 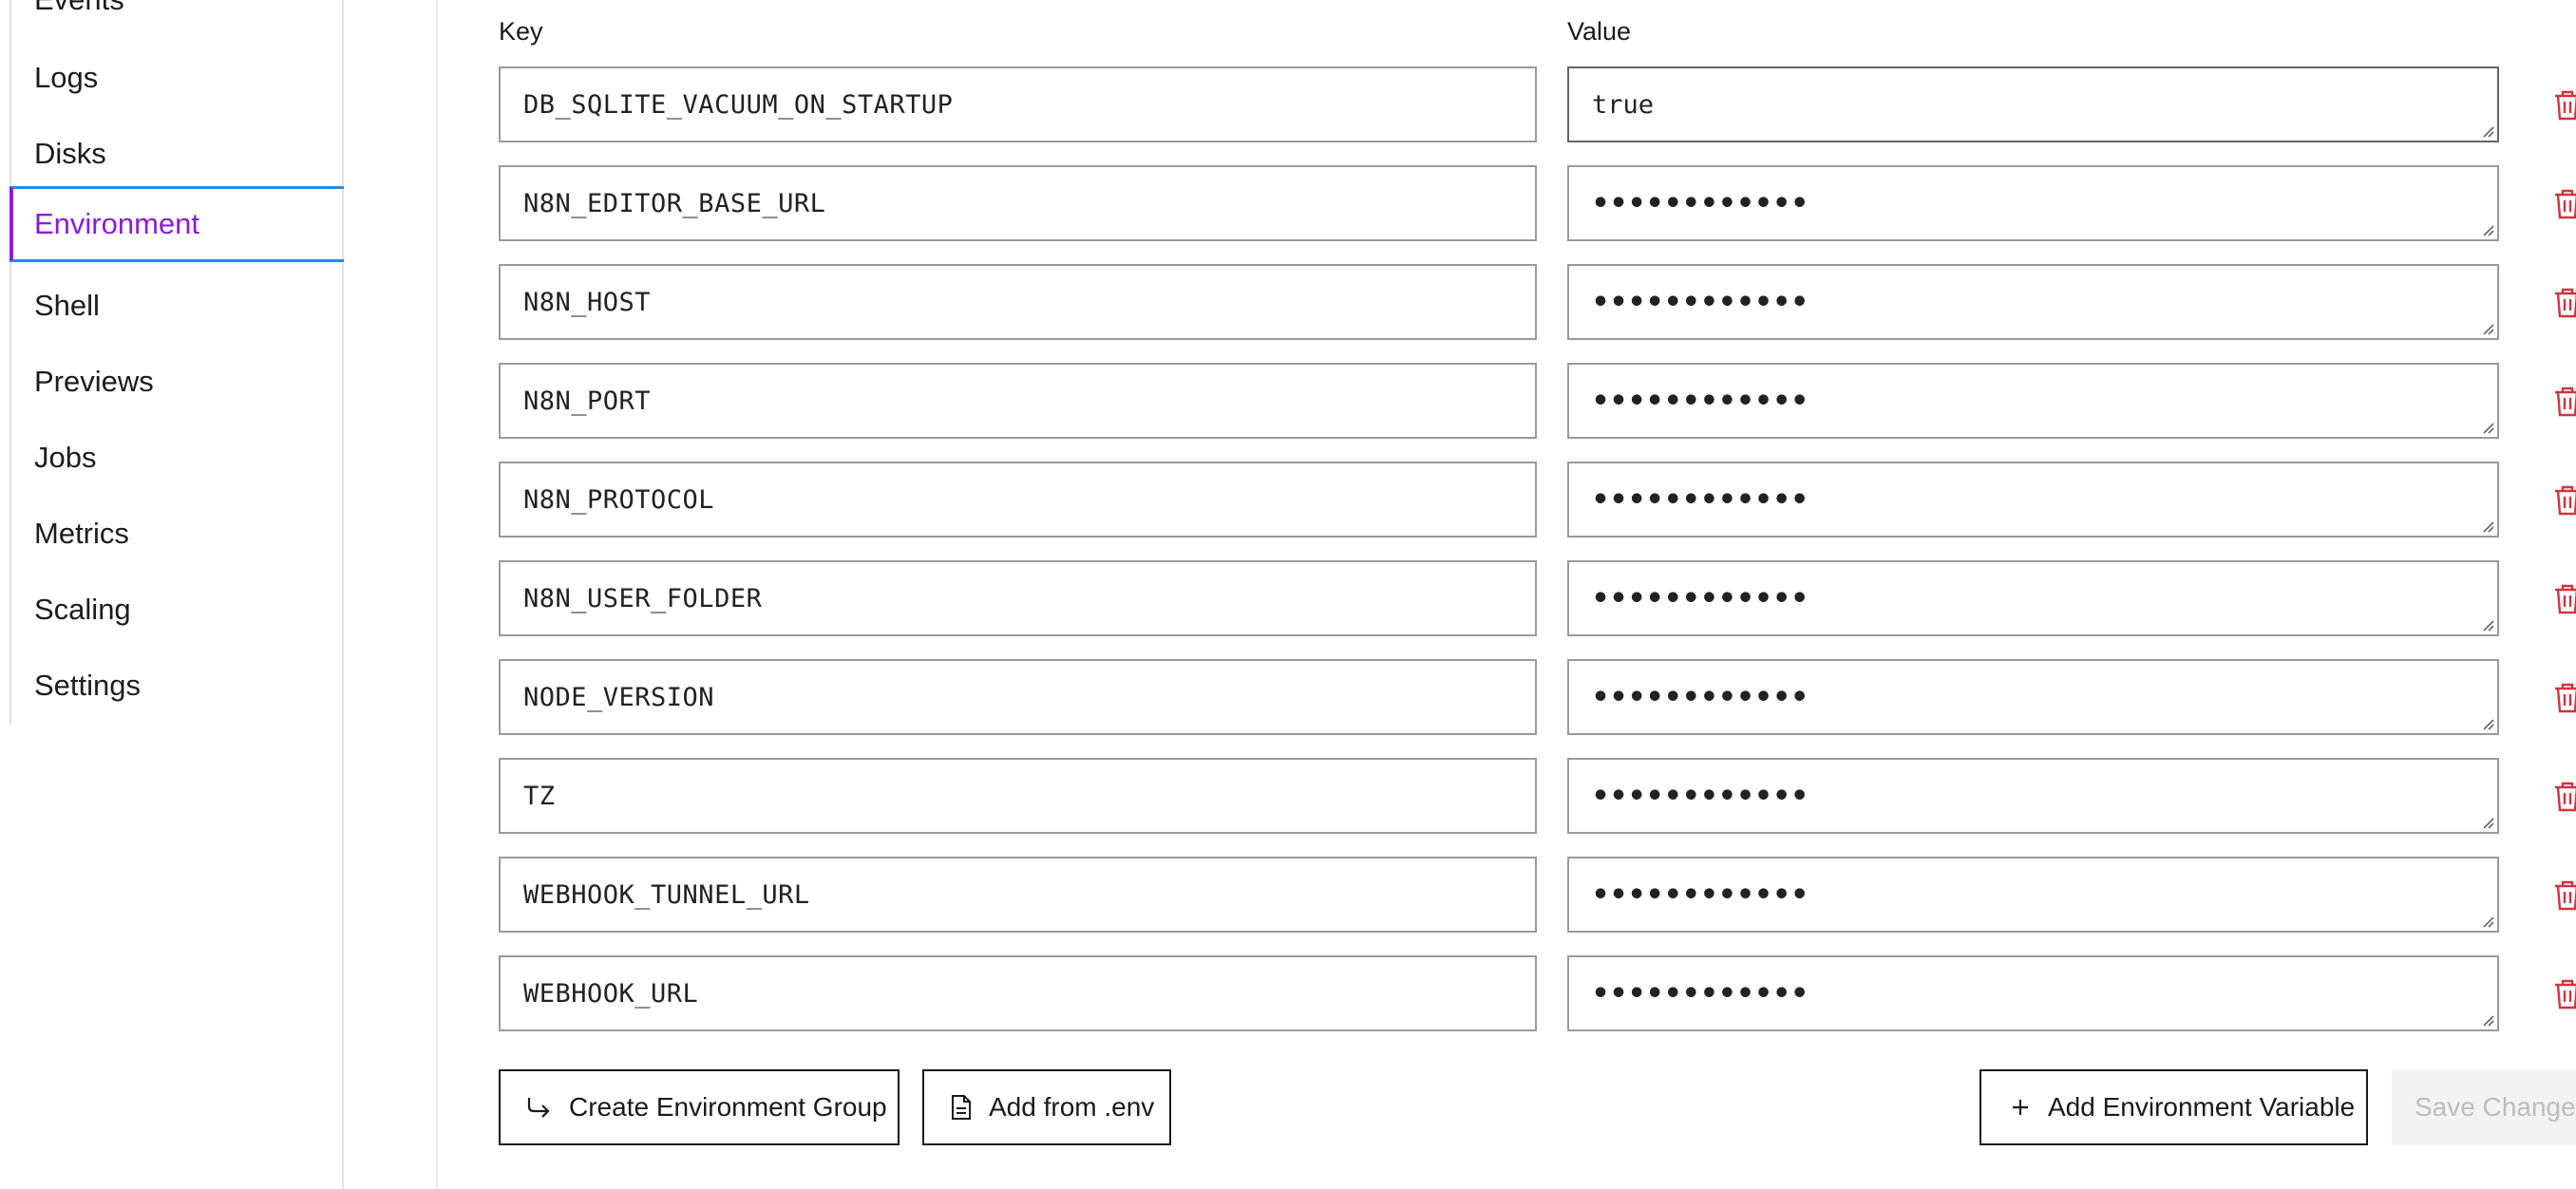 What do you see at coordinates (1018, 598) in the screenshot?
I see `env-key-input: N8N_USER_FOLDER` at bounding box center [1018, 598].